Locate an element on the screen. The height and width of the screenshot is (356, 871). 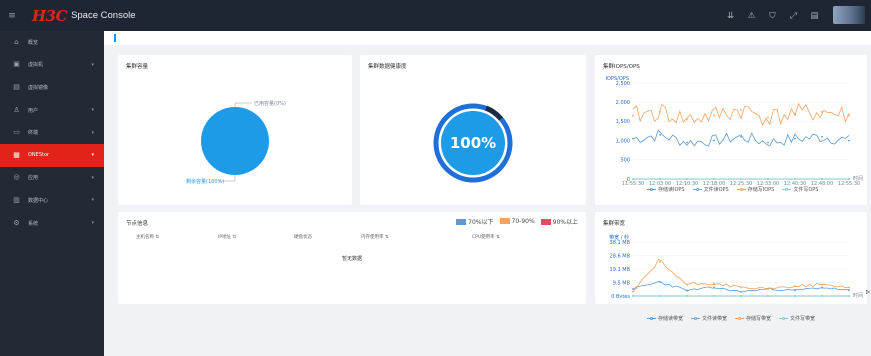
alert-icon: ⚠ is located at coordinates (751, 16).